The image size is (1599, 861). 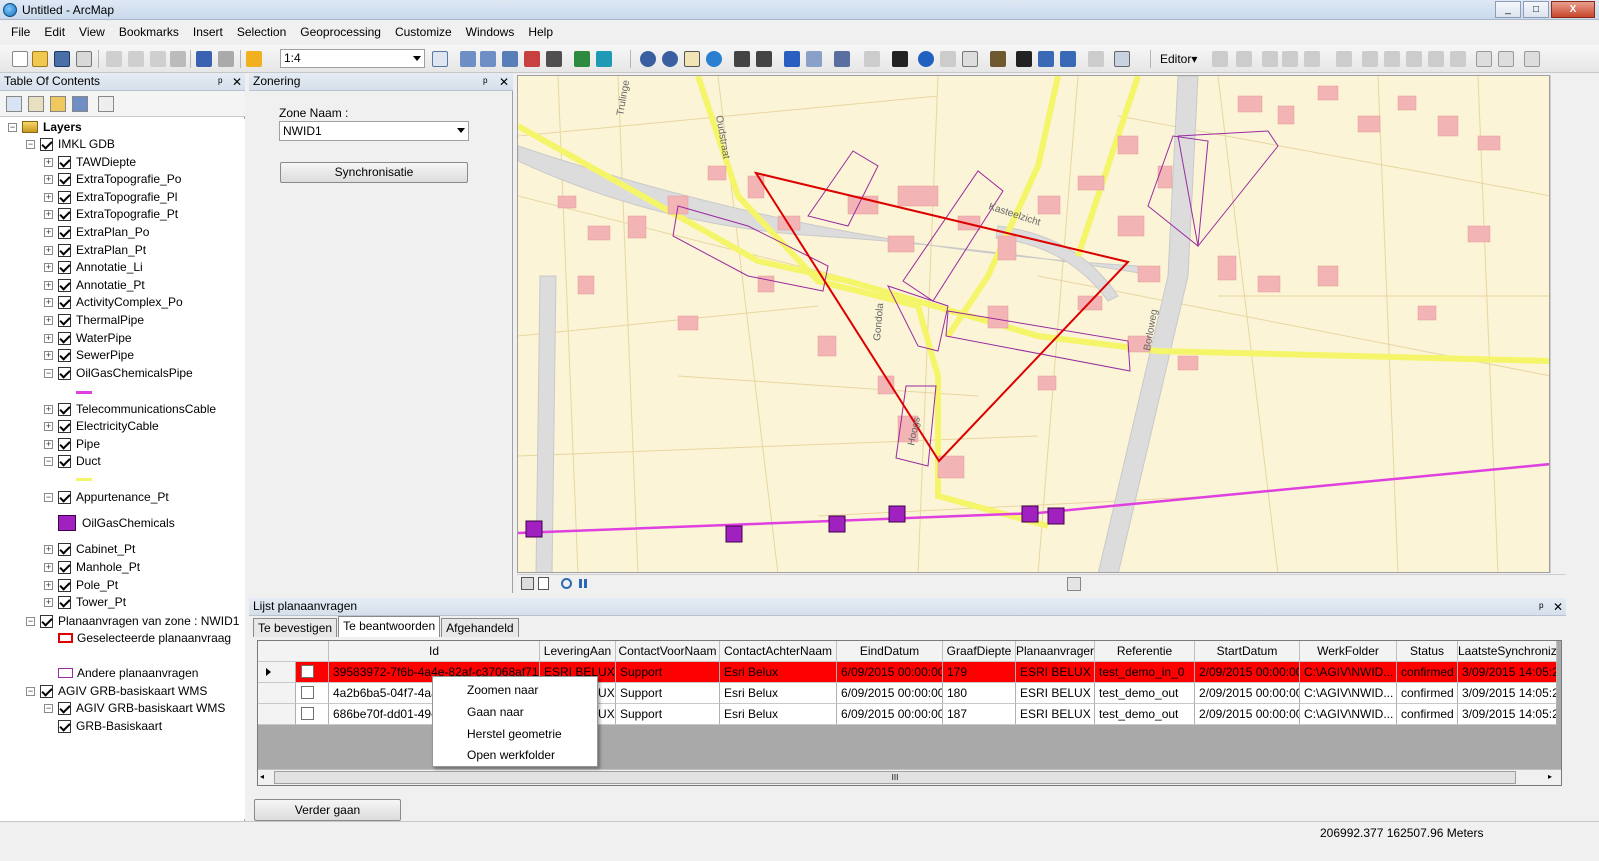 What do you see at coordinates (979, 714) in the screenshot?
I see `table-cell: 187` at bounding box center [979, 714].